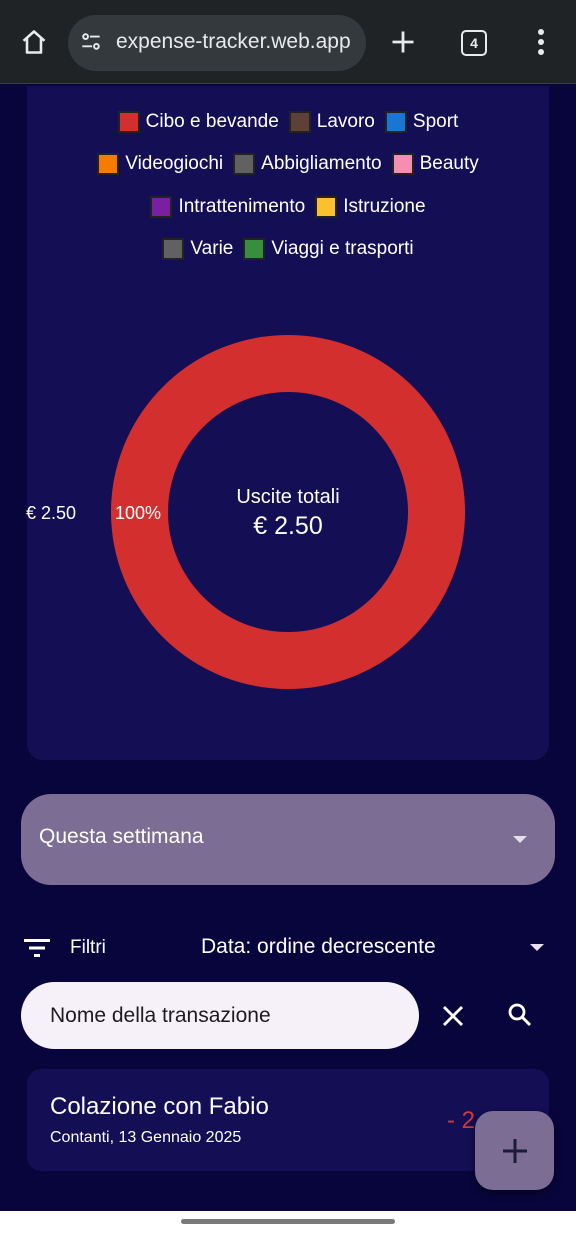 This screenshot has width=576, height=1234. Describe the element at coordinates (520, 1015) in the screenshot. I see `search-icon` at that location.